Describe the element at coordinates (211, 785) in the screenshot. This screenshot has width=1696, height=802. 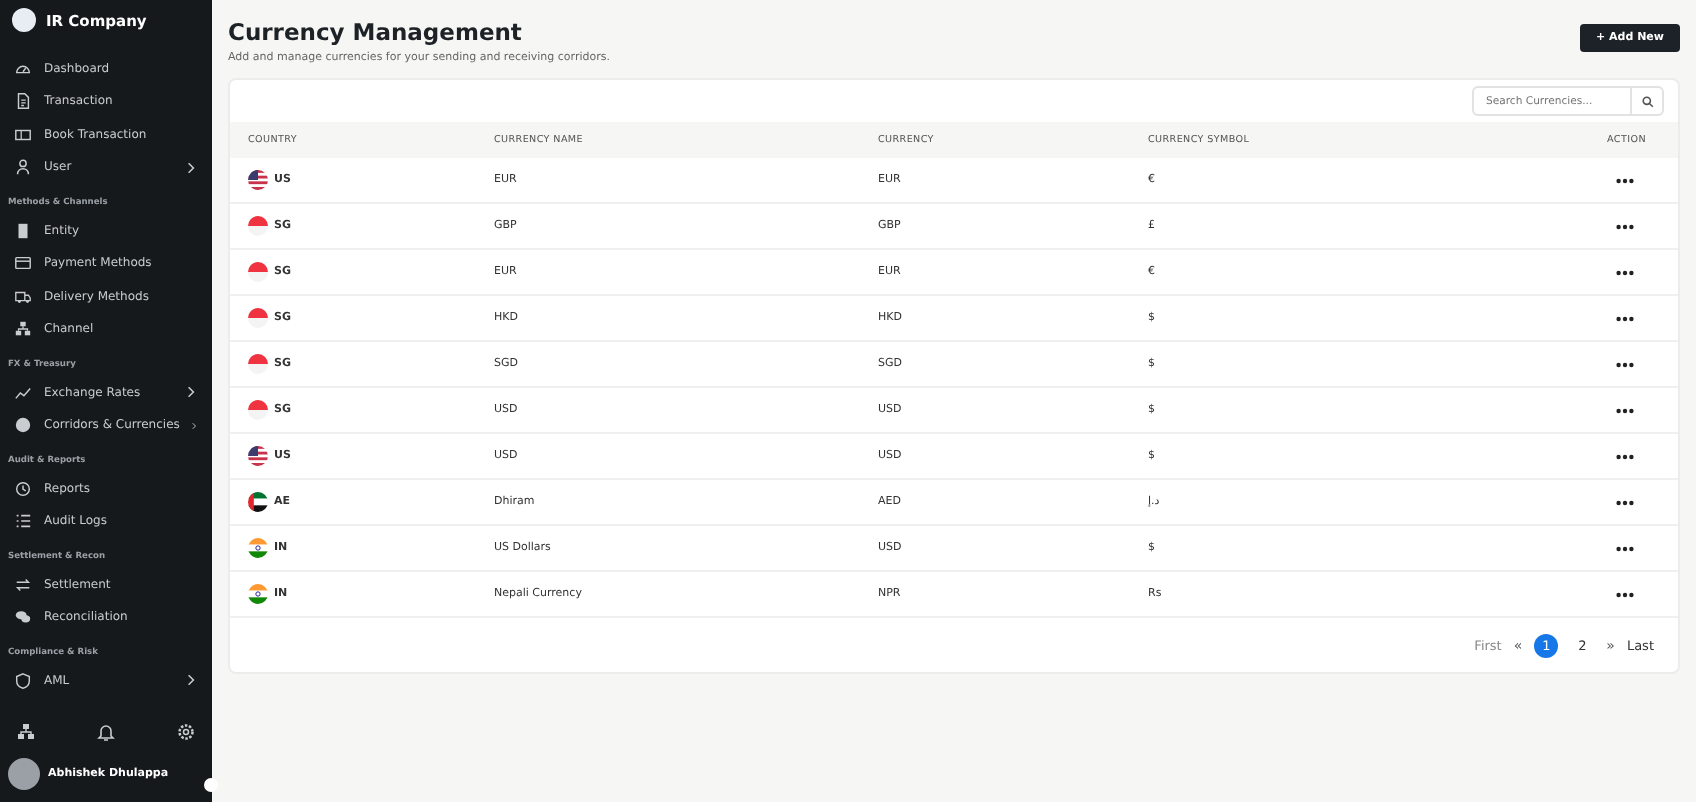
I see `collapse-handle` at that location.